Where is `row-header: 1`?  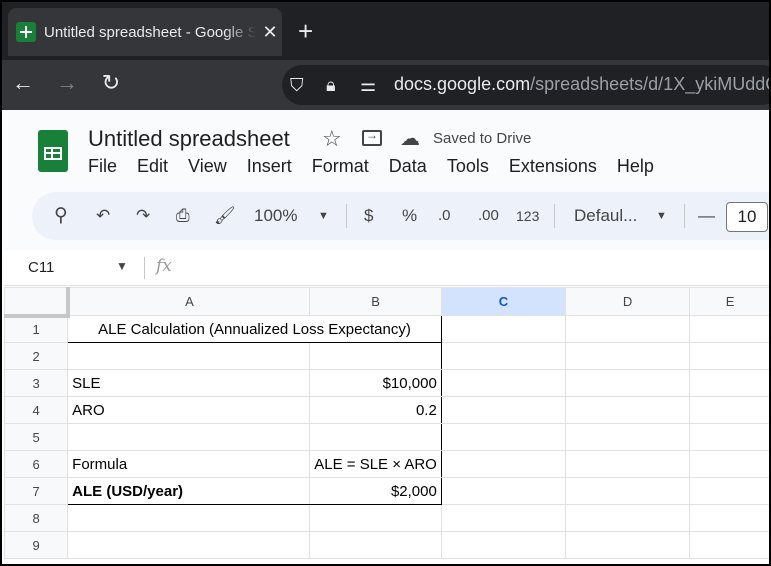
row-header: 1 is located at coordinates (36, 329).